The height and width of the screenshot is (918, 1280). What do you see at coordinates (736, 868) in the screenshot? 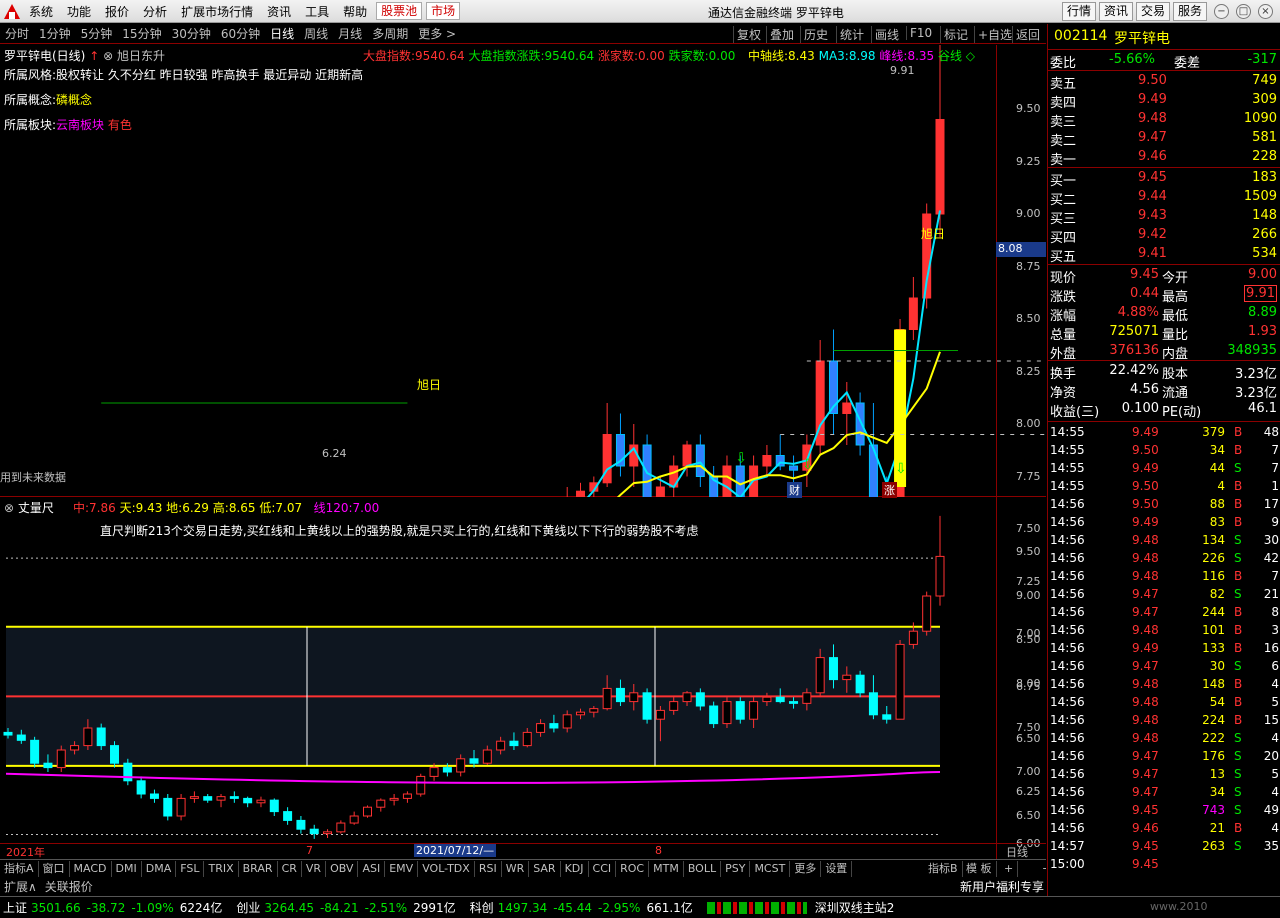
I see `indicator-tab-22: PSY` at bounding box center [736, 868].